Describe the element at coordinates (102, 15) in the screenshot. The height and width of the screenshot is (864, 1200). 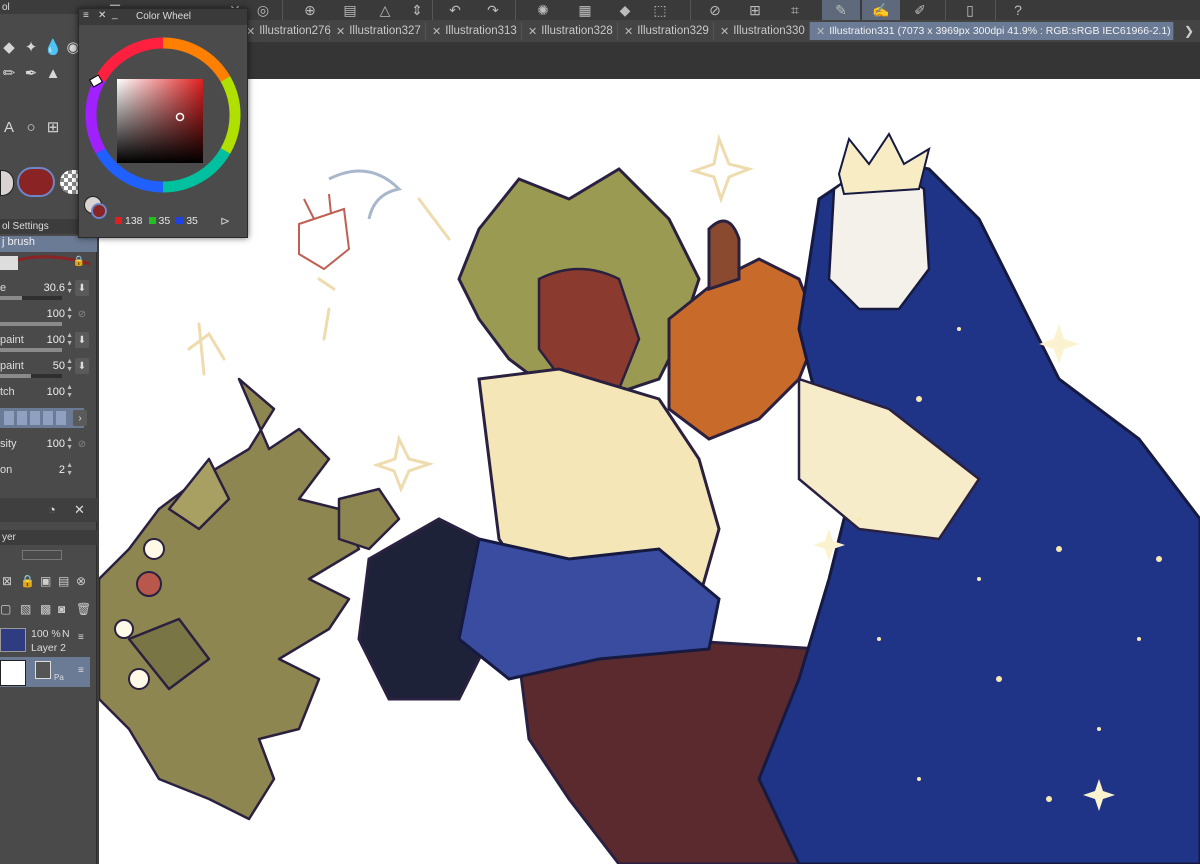
I see `close-icon: ✕` at that location.